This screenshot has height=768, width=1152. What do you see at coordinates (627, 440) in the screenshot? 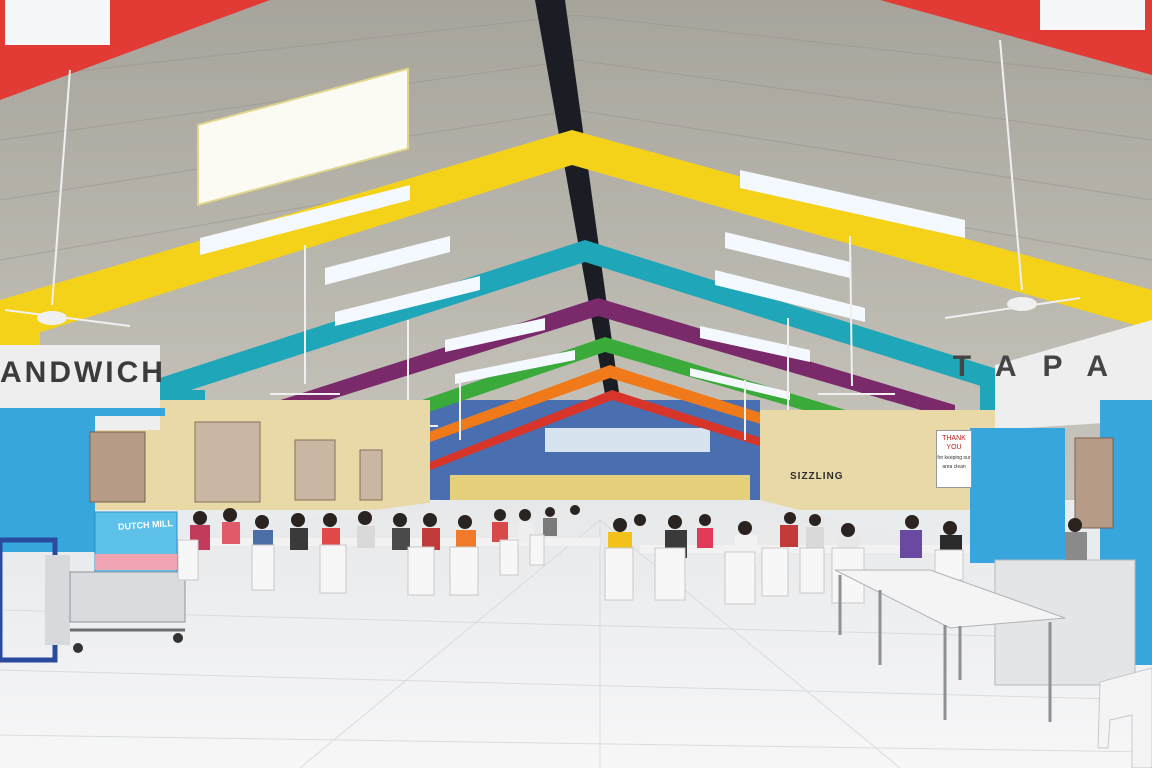
I see `back-window` at bounding box center [627, 440].